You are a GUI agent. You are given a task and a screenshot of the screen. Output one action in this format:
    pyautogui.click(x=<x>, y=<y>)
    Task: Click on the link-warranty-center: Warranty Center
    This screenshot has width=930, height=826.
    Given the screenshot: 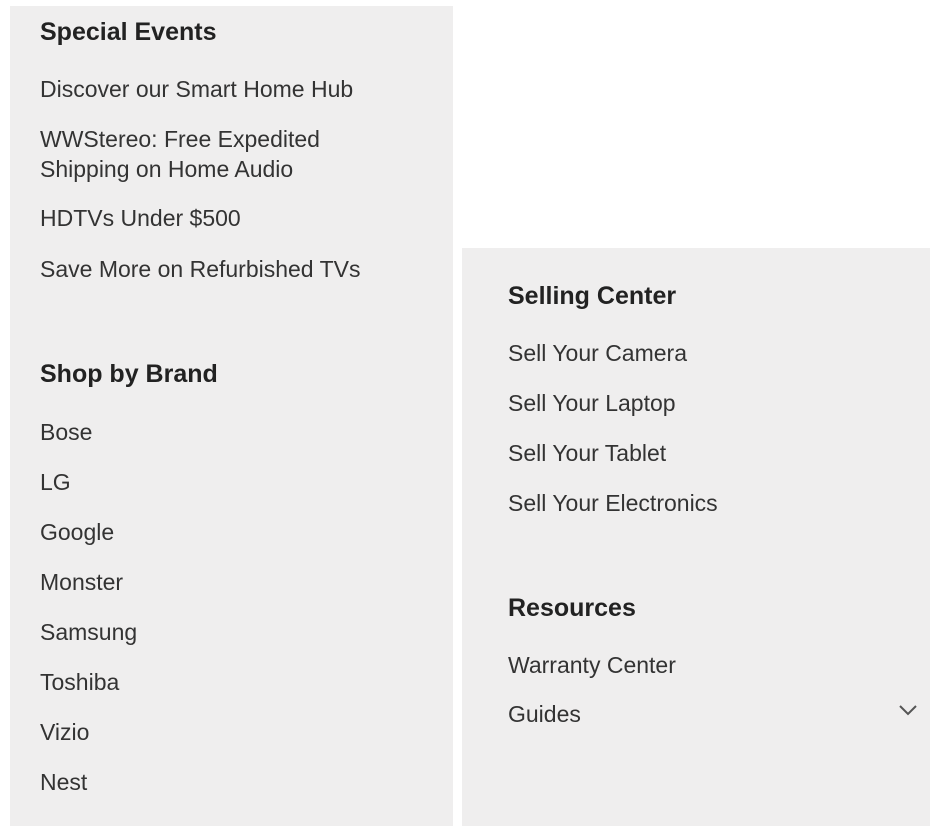 What is the action you would take?
    pyautogui.click(x=592, y=665)
    